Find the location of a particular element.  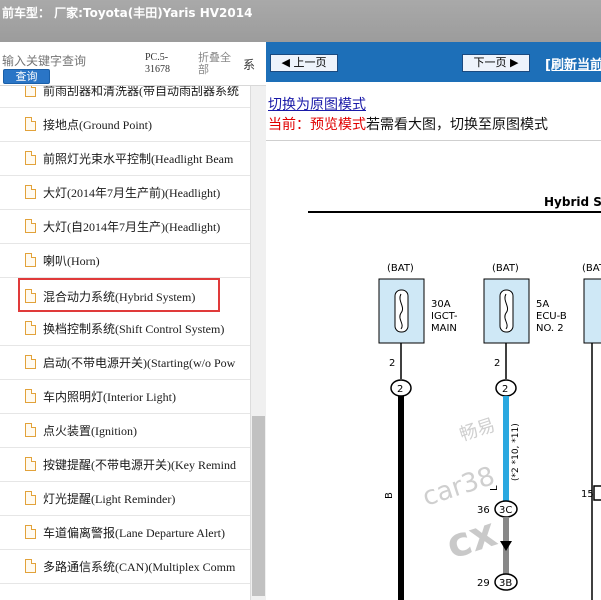

fuse2-name2: NO. 2 is located at coordinates (550, 328).